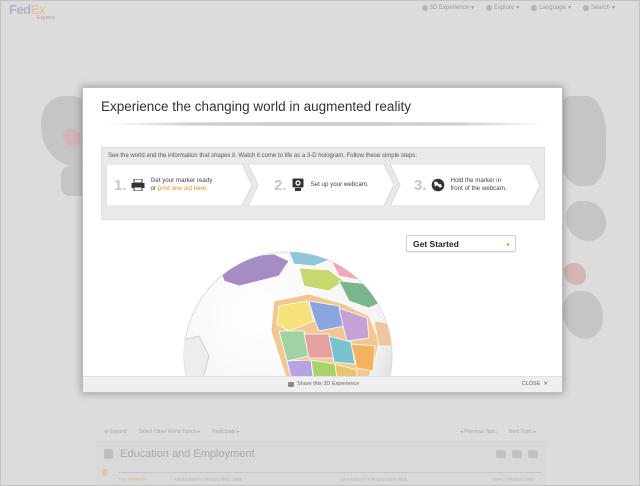 The image size is (640, 486). I want to click on cube-icon, so click(424, 7).